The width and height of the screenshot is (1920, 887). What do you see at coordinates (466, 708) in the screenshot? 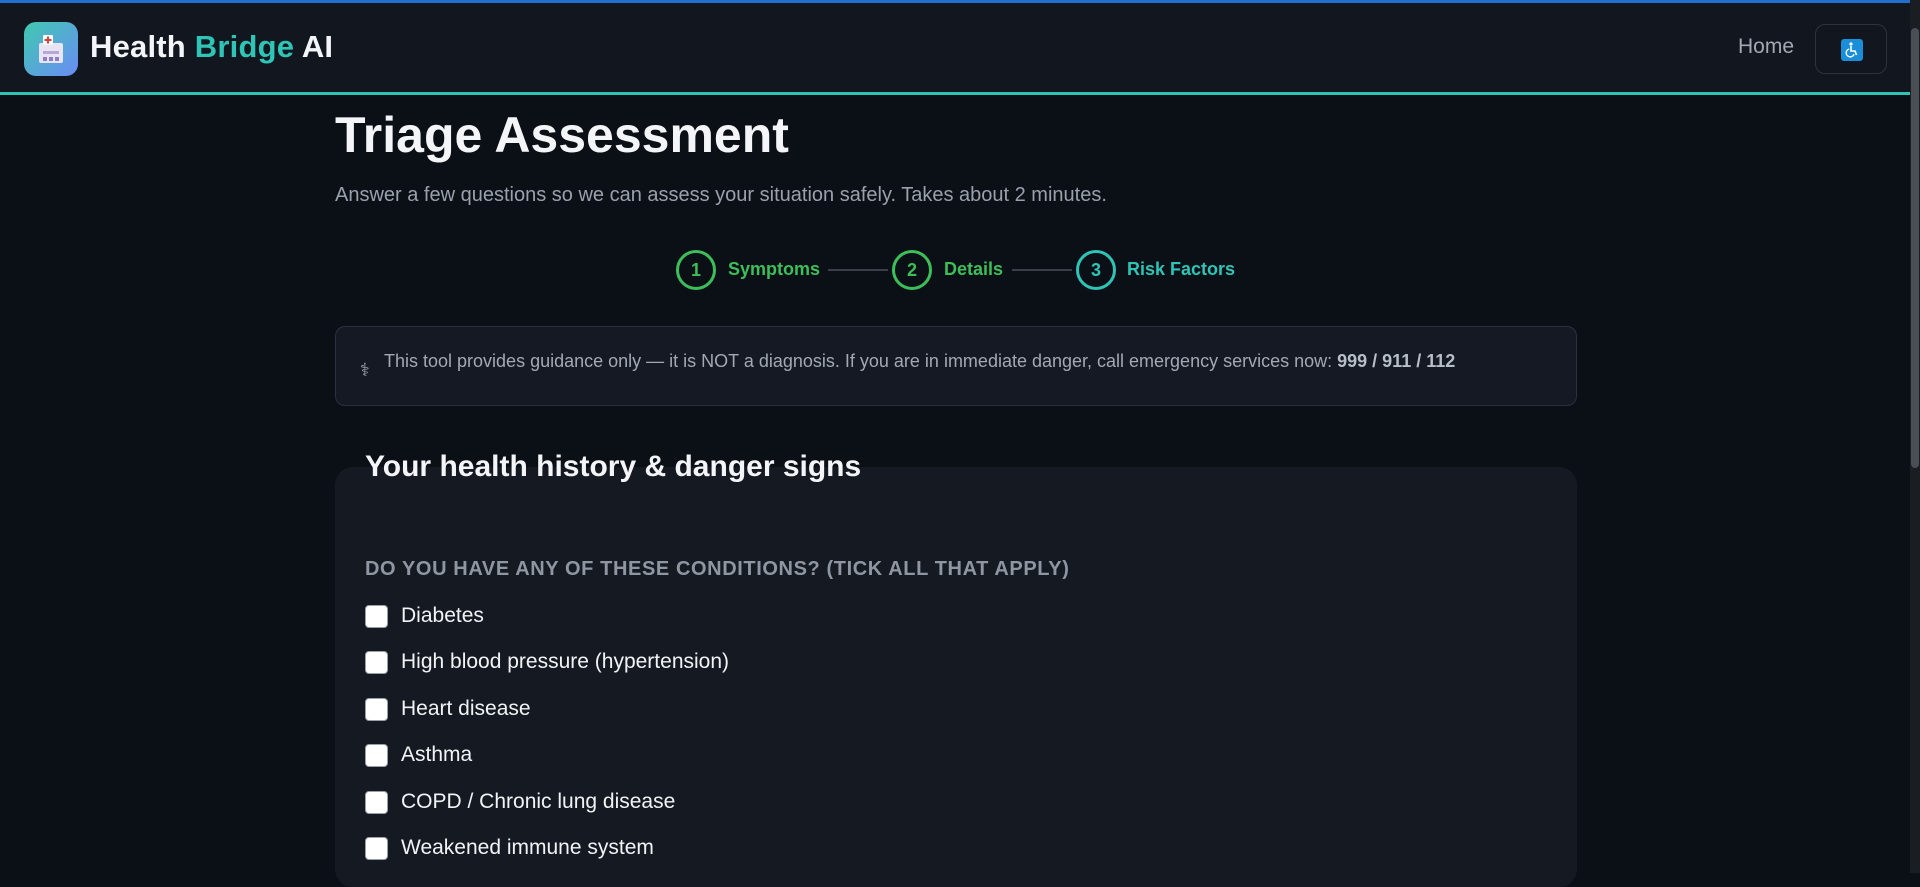
I see `condition-label: Heart disease` at bounding box center [466, 708].